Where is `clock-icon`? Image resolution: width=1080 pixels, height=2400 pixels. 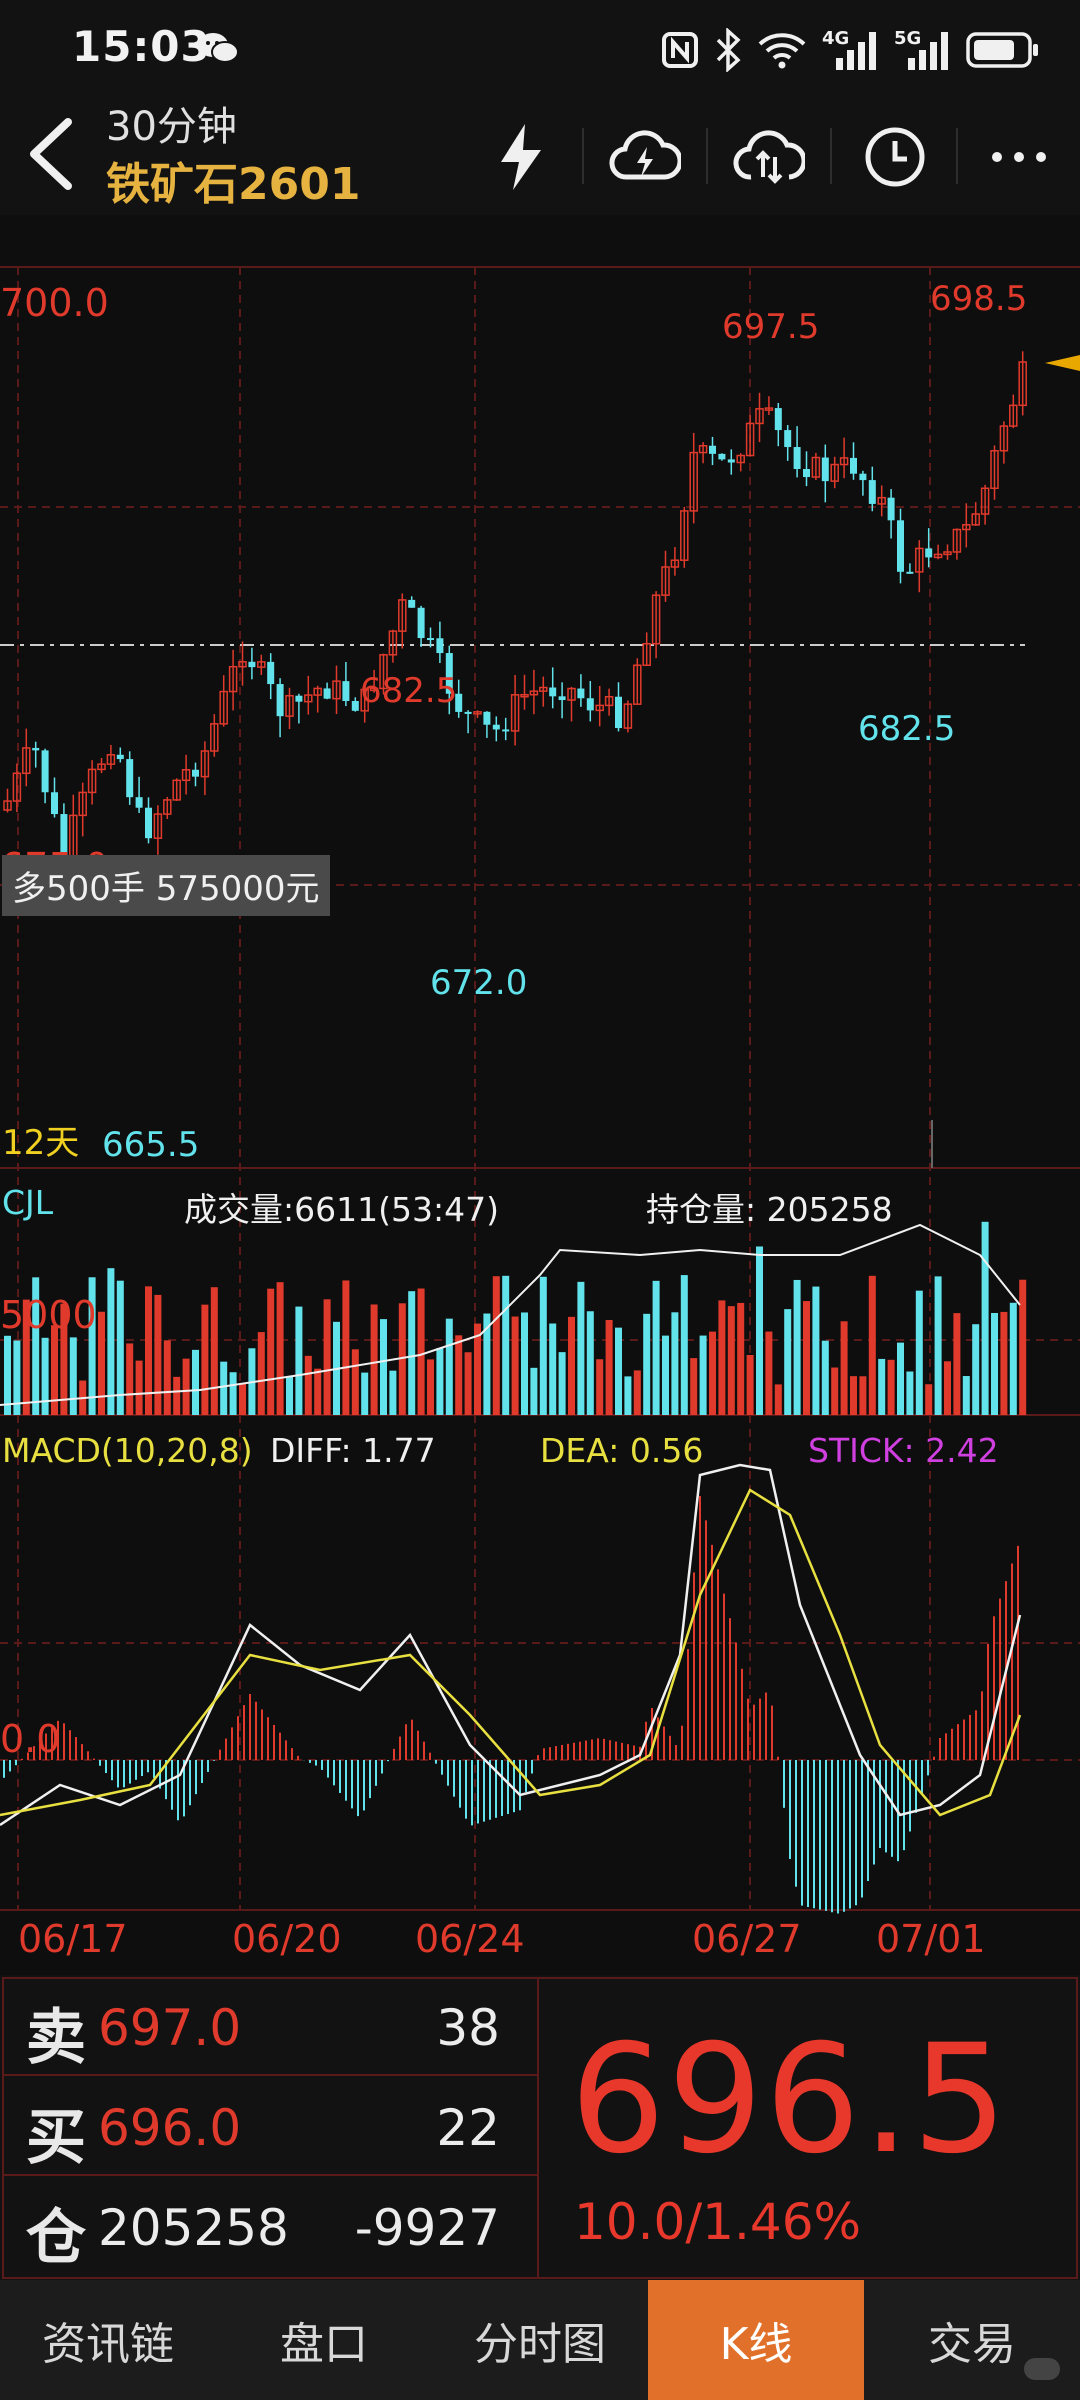 clock-icon is located at coordinates (895, 157).